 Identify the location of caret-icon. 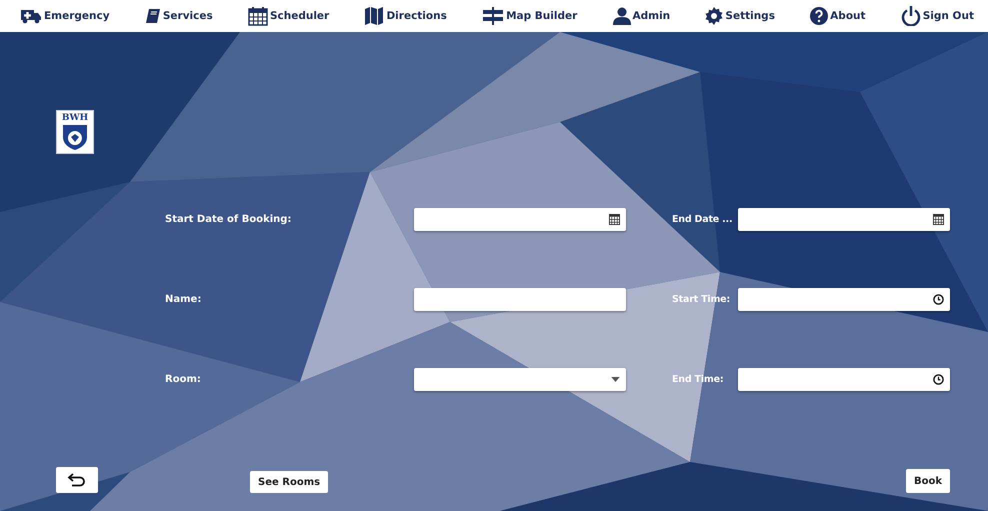
(615, 379).